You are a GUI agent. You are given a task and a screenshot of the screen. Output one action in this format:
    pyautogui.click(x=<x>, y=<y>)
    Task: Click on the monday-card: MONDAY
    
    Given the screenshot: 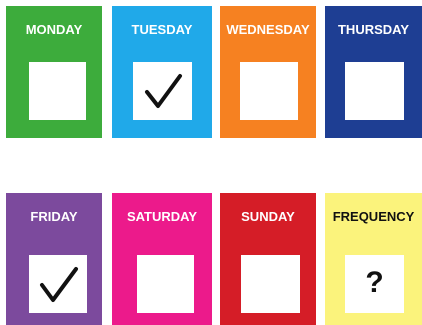 What is the action you would take?
    pyautogui.click(x=54, y=72)
    